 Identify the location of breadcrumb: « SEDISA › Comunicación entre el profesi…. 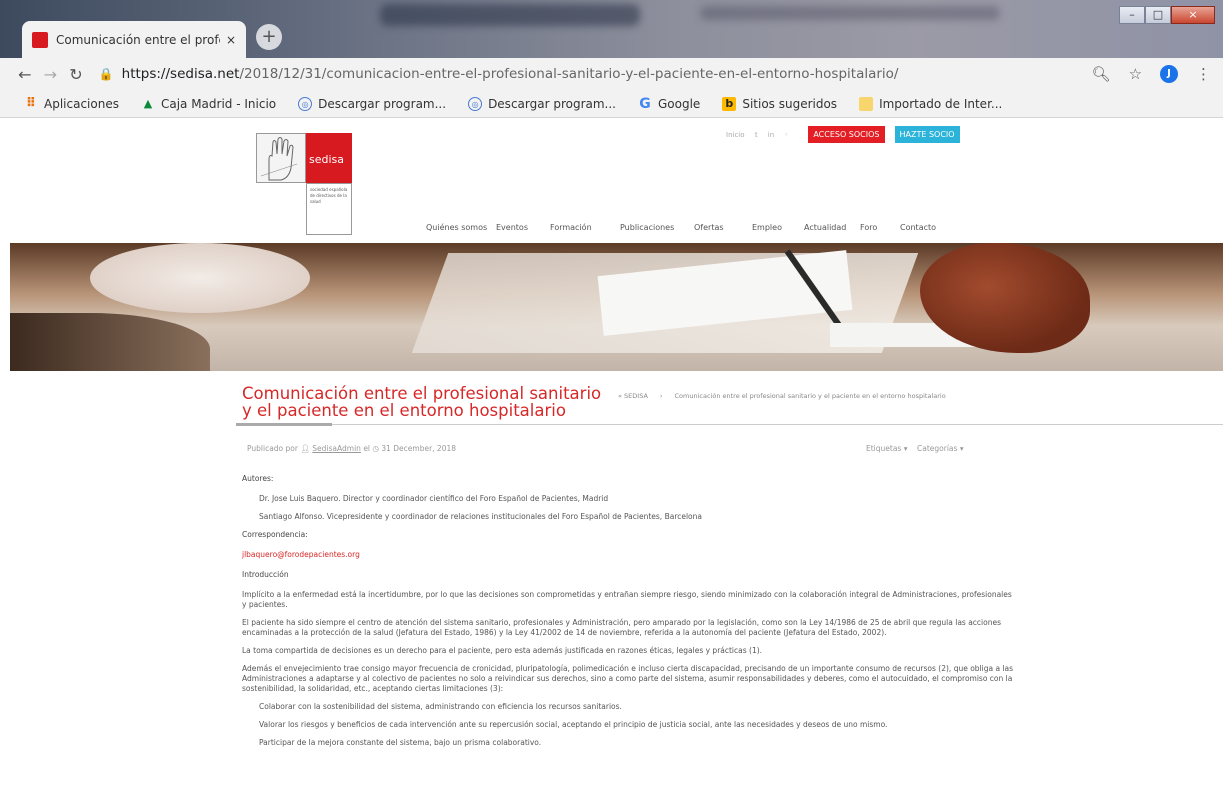
(782, 396).